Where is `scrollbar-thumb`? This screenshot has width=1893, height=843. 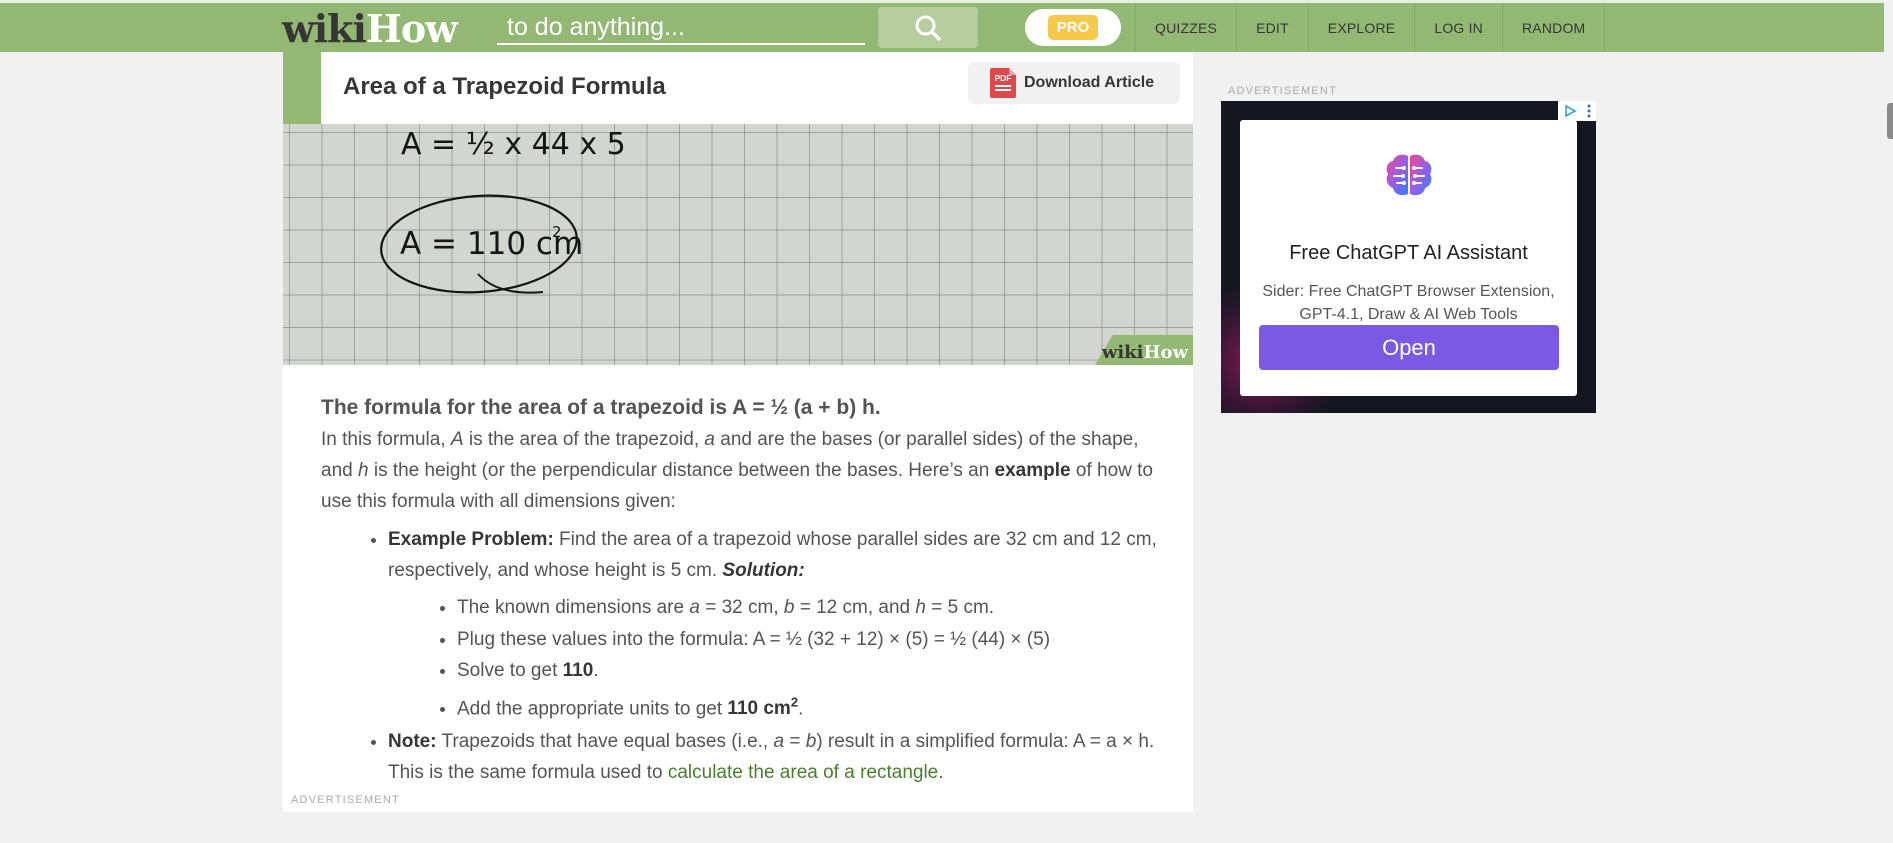 scrollbar-thumb is located at coordinates (1890, 121).